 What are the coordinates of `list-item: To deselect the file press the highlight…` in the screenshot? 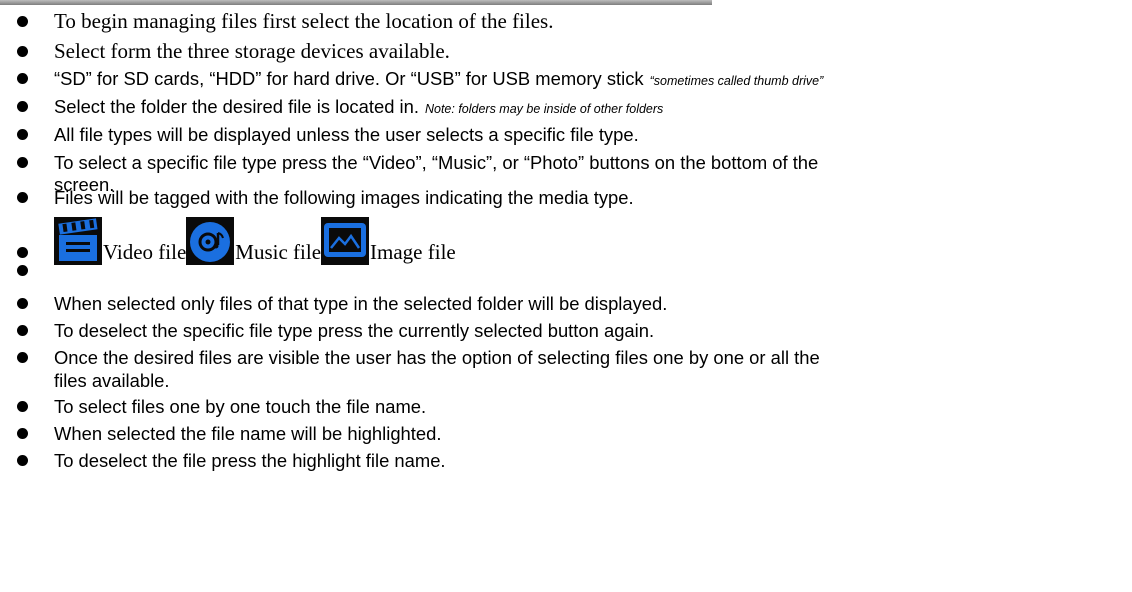 It's located at (231, 461).